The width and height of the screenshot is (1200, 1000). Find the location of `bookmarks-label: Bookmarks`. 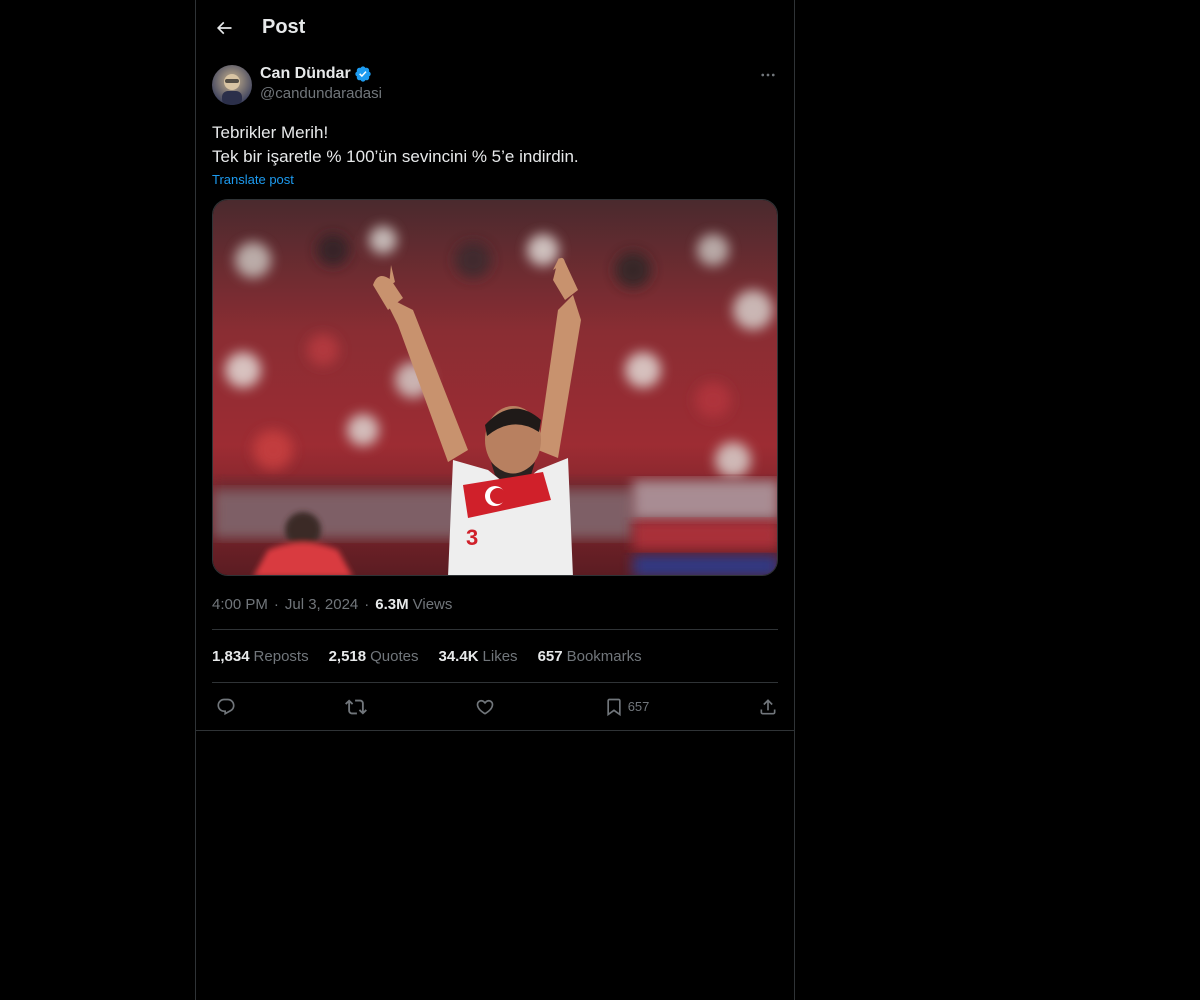

bookmarks-label: Bookmarks is located at coordinates (604, 656).